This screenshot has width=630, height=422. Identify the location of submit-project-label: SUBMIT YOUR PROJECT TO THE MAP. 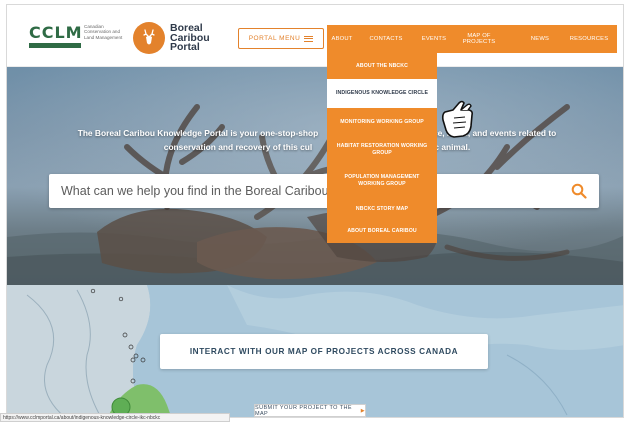
(303, 410).